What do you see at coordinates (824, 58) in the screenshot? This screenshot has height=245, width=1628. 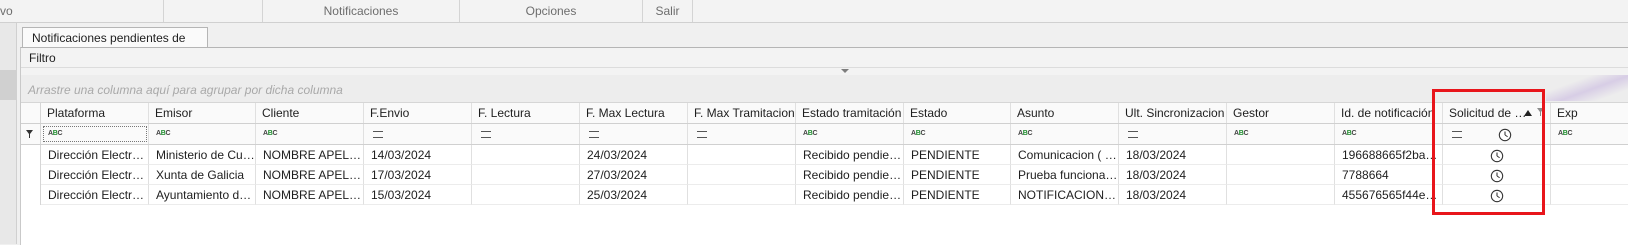 I see `filter-bar: Filtro` at bounding box center [824, 58].